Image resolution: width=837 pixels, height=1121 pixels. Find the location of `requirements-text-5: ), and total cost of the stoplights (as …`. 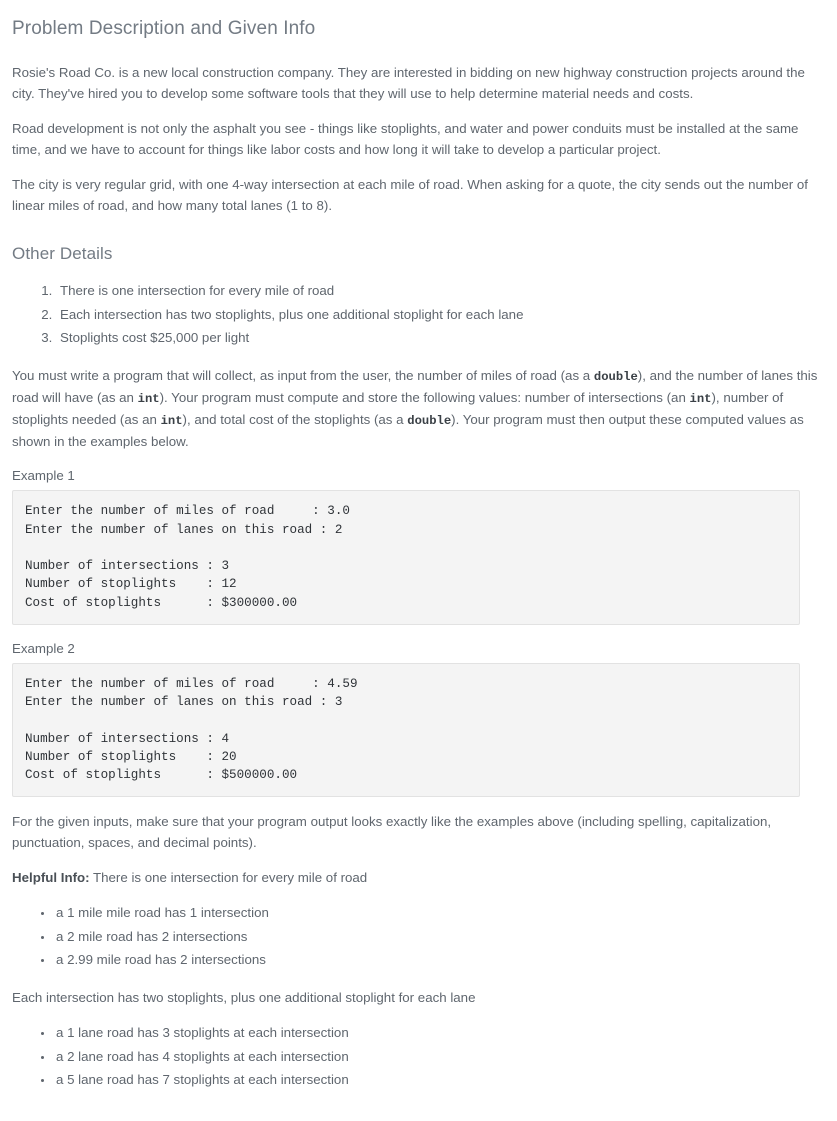

requirements-text-5: ), and total cost of the stoplights (as … is located at coordinates (295, 420).